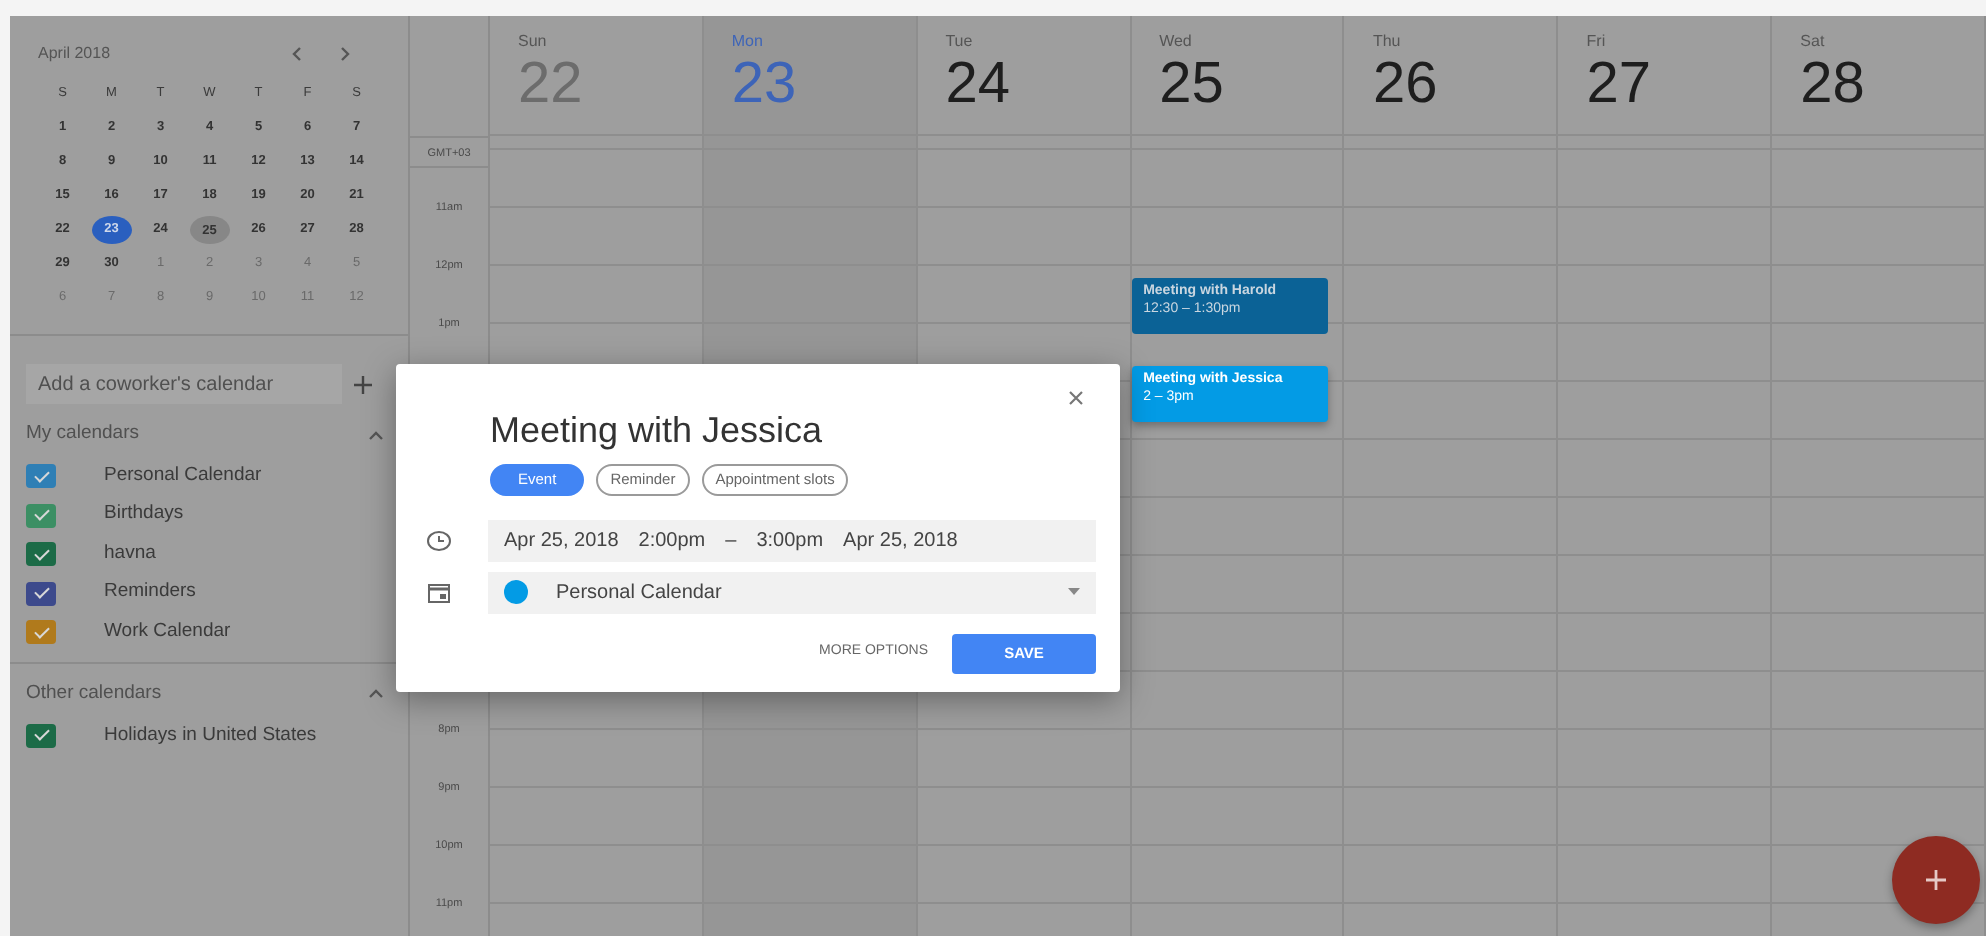 The image size is (1986, 936). I want to click on caret-icon, so click(1074, 592).